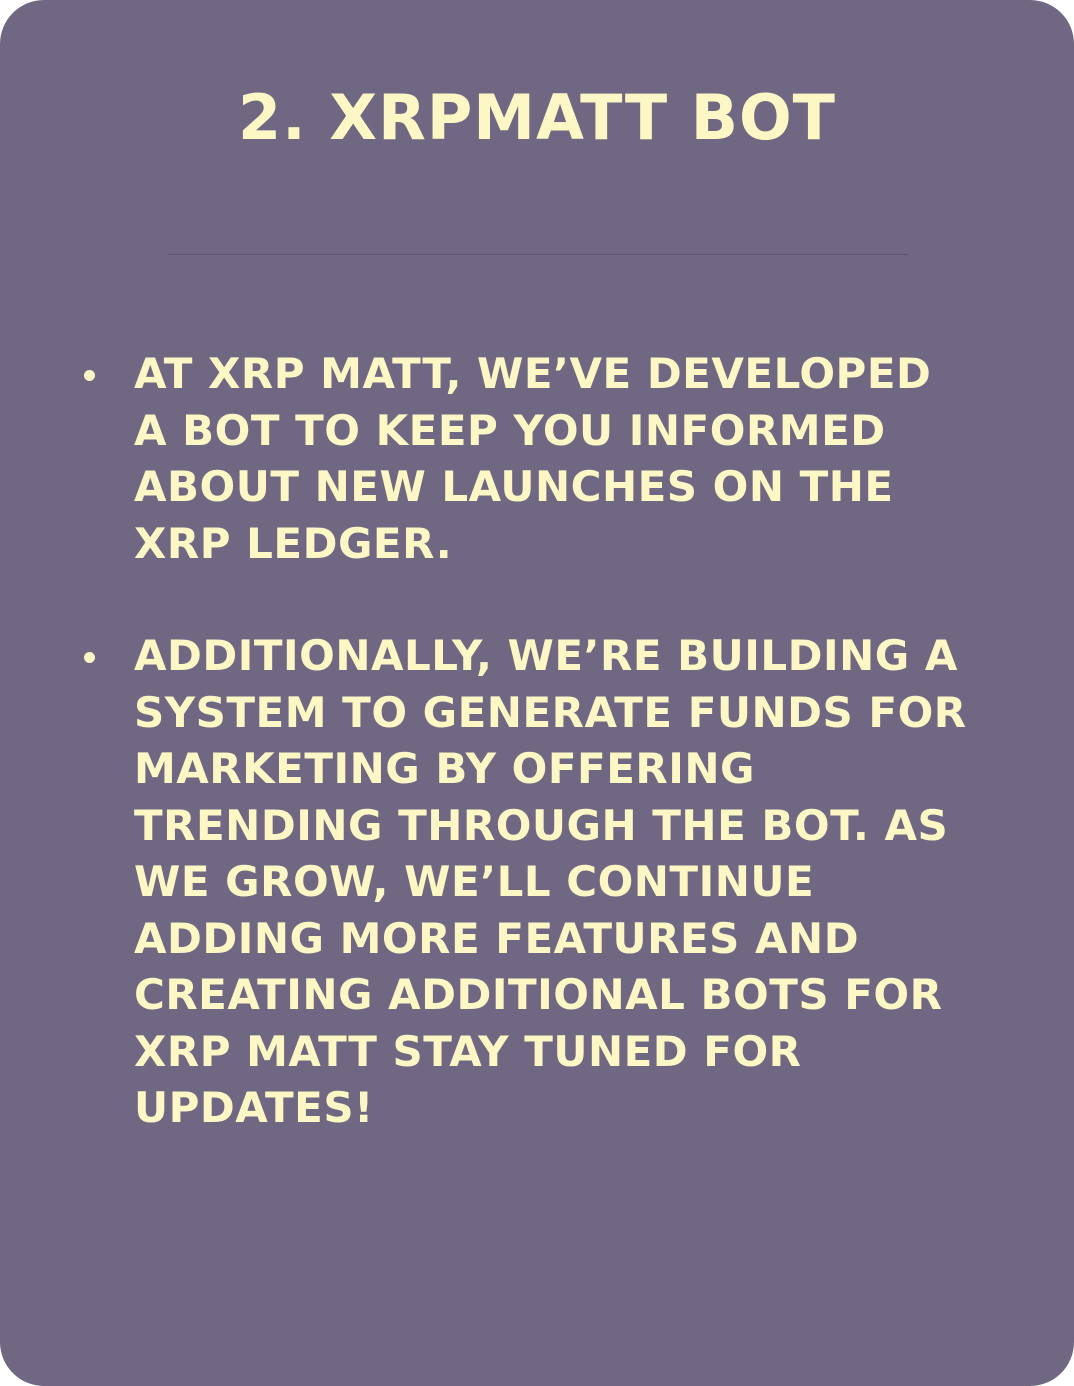 The width and height of the screenshot is (1074, 1386). Describe the element at coordinates (510, 430) in the screenshot. I see `bullet-text-line: A BOT TO KEEP YOU INFORMED` at that location.